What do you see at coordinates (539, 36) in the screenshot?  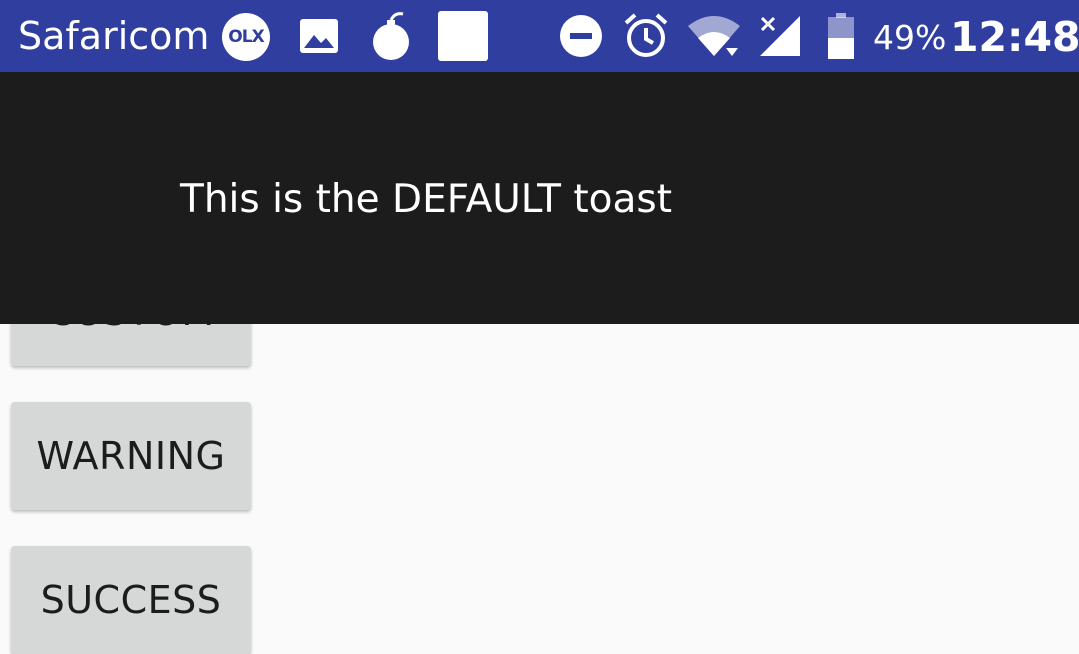 I see `status-bar: Safaricom OLX 49% 12:48` at bounding box center [539, 36].